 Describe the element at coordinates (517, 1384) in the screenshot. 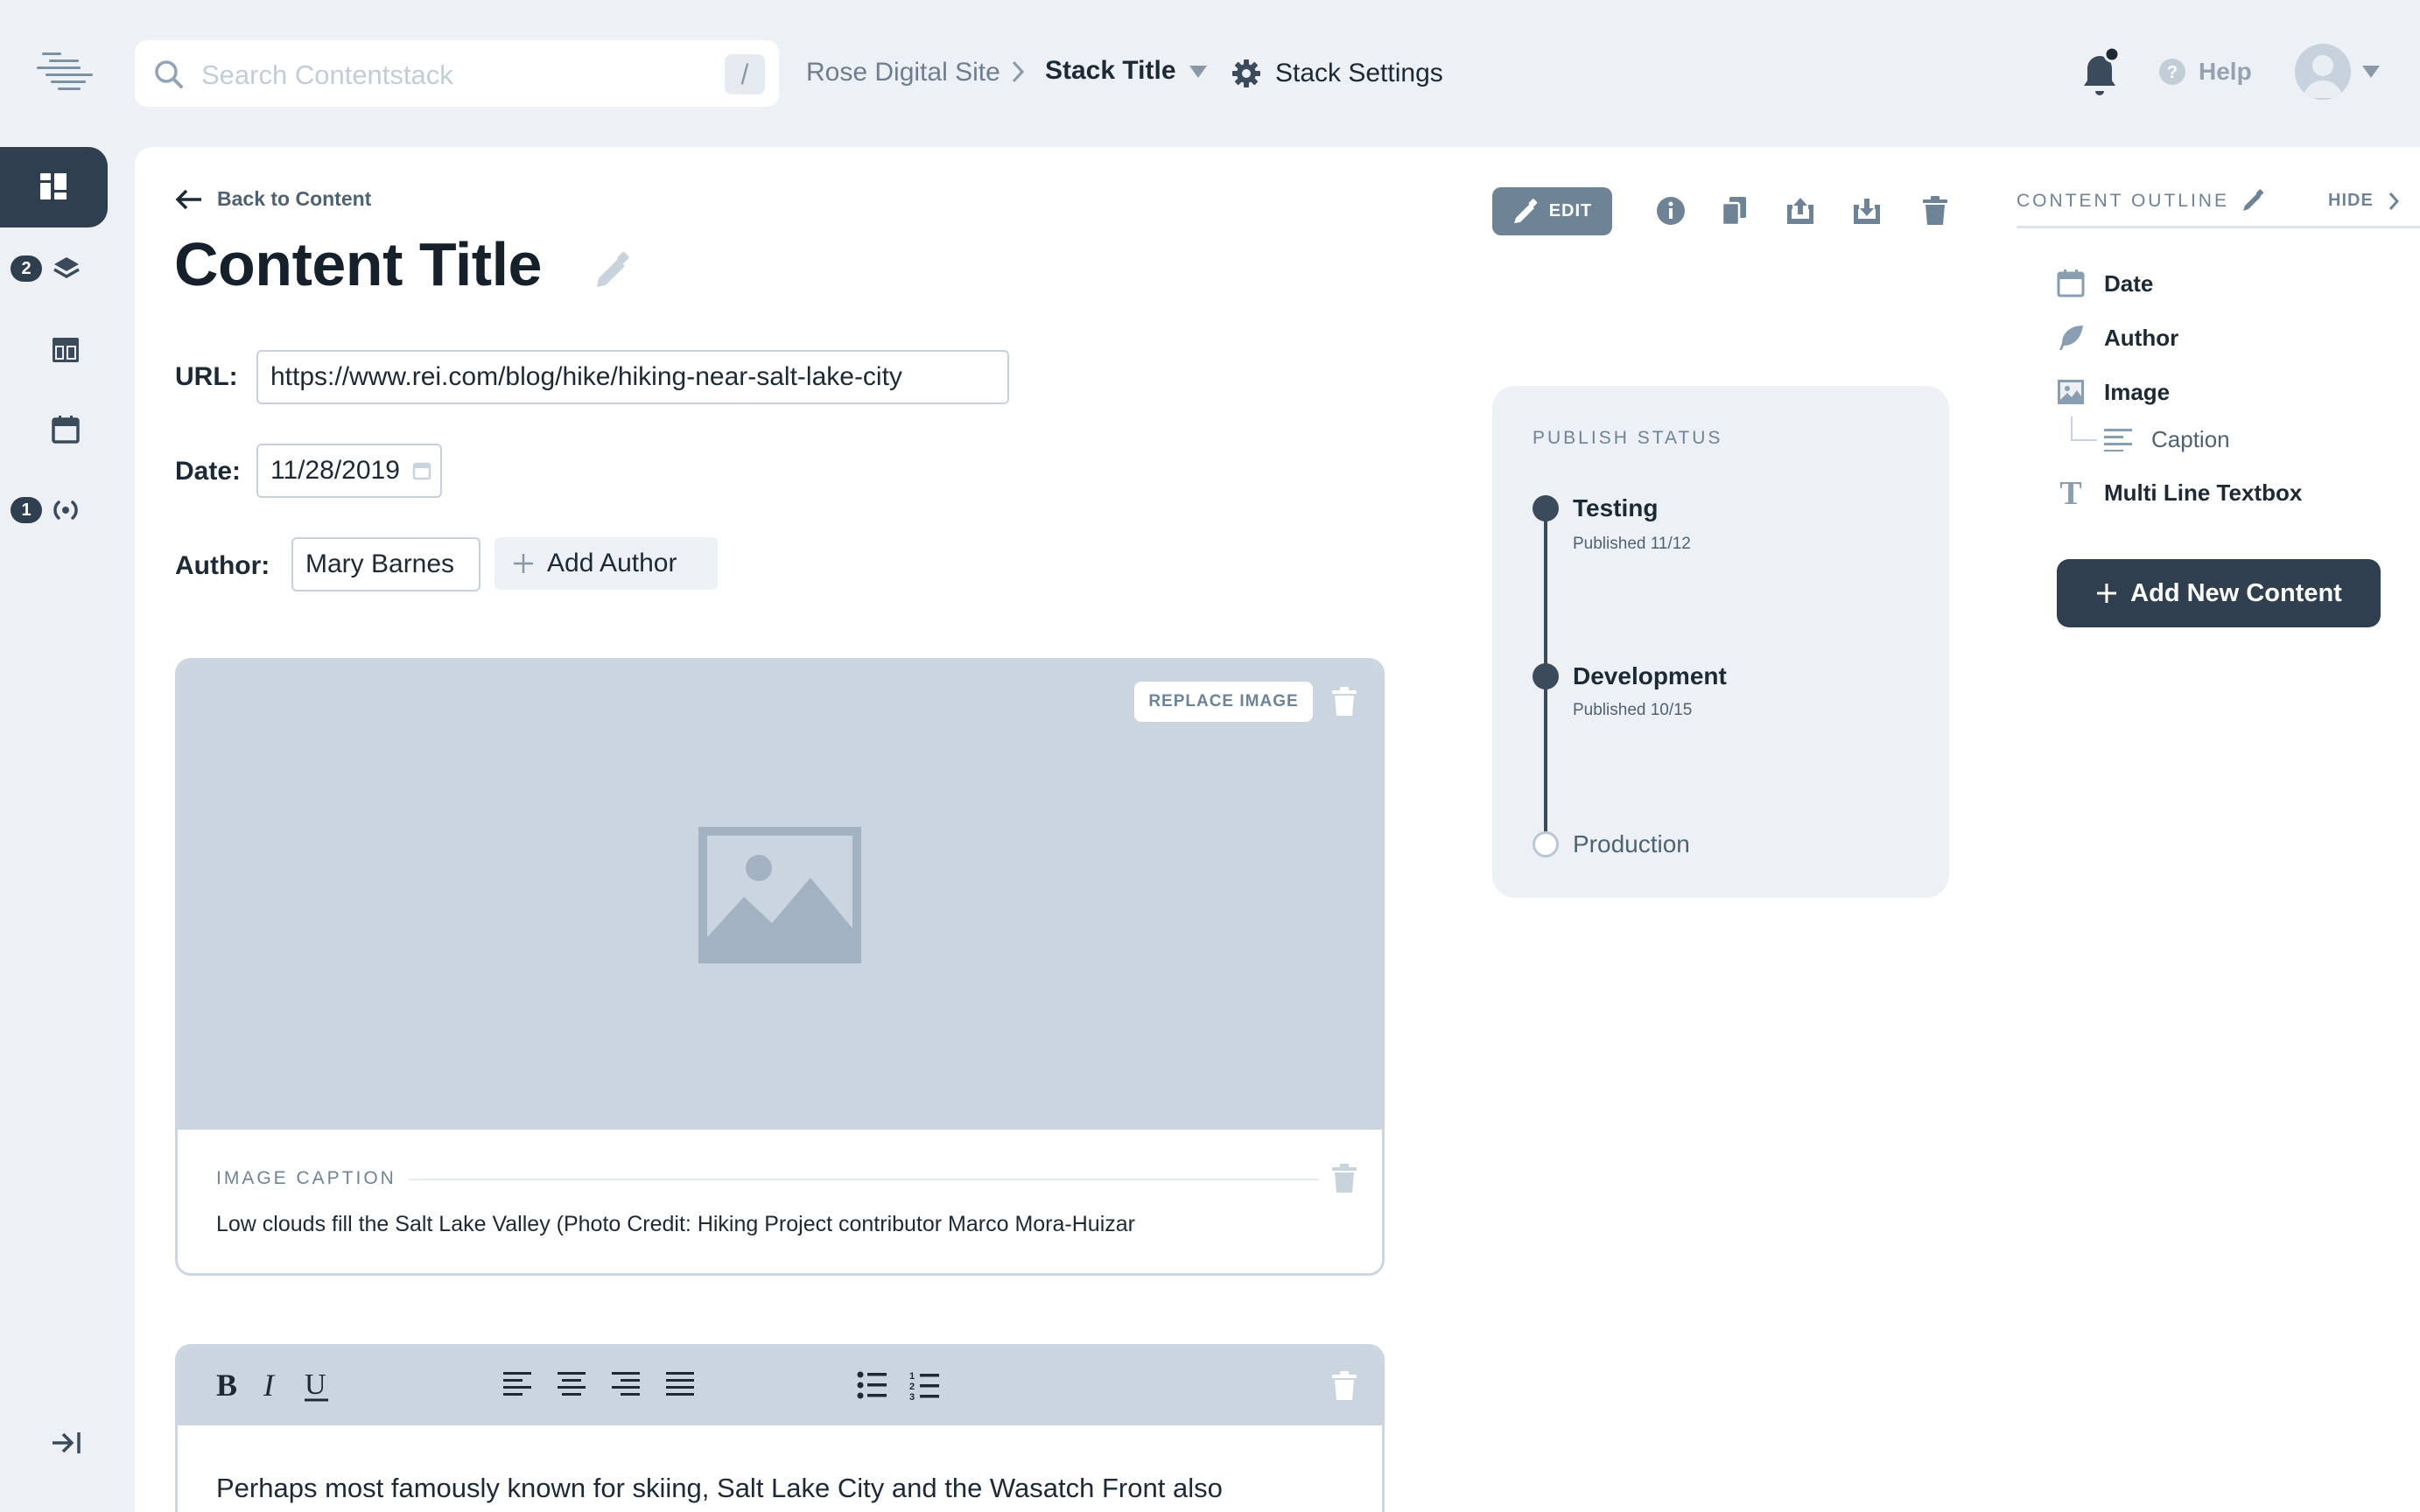

I see `align-left-icon` at that location.